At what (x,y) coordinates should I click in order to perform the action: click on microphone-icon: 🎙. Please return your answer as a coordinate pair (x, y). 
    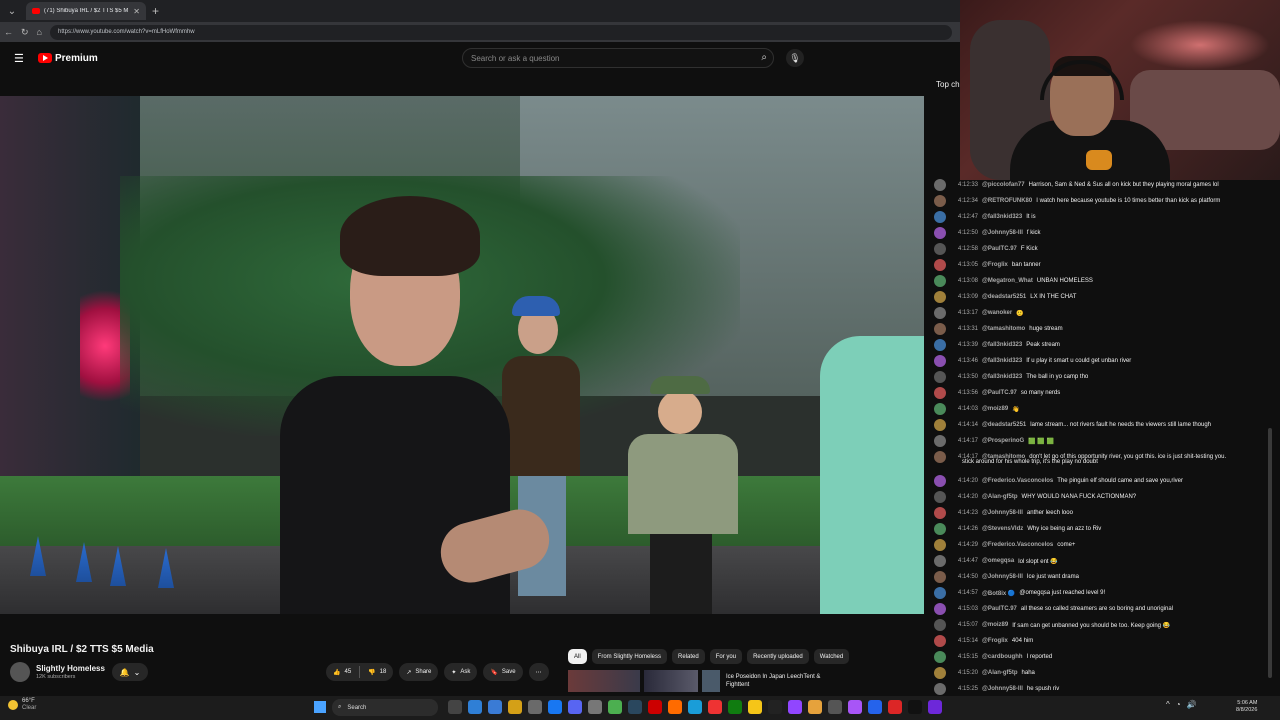
    Looking at the image, I should click on (795, 58).